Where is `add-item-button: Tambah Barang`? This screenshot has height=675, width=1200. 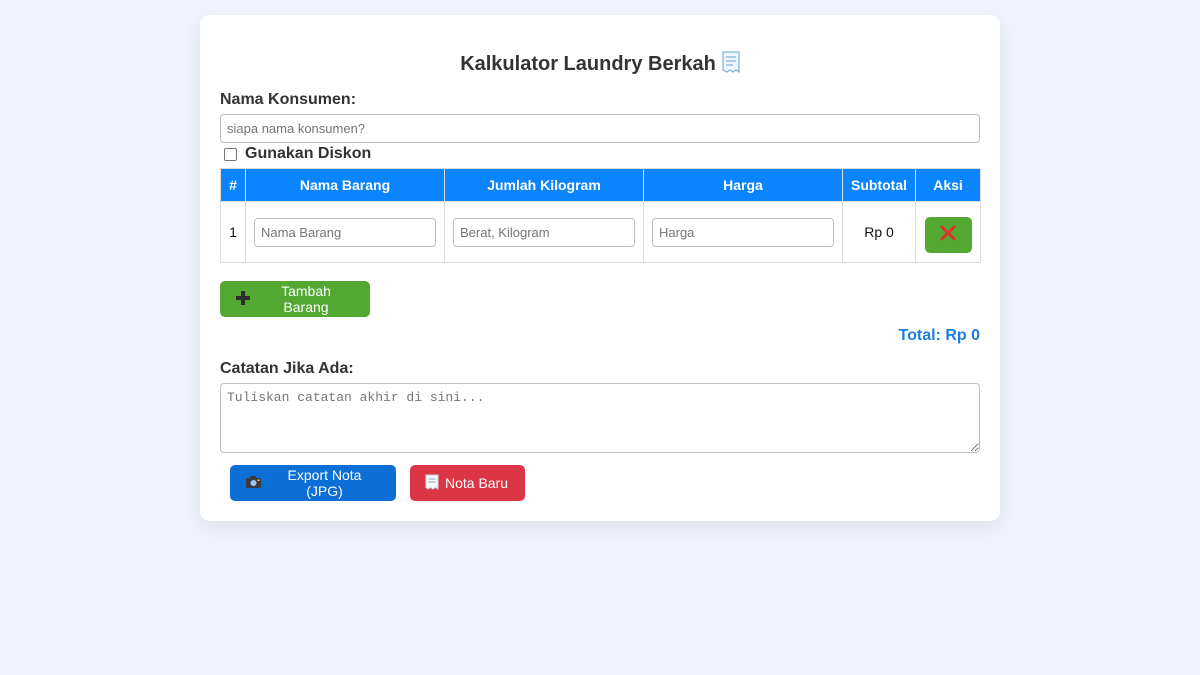 add-item-button: Tambah Barang is located at coordinates (295, 299).